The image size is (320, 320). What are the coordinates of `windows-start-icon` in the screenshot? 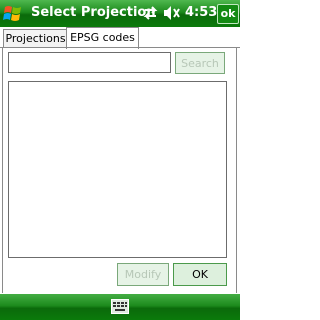 It's located at (13, 13).